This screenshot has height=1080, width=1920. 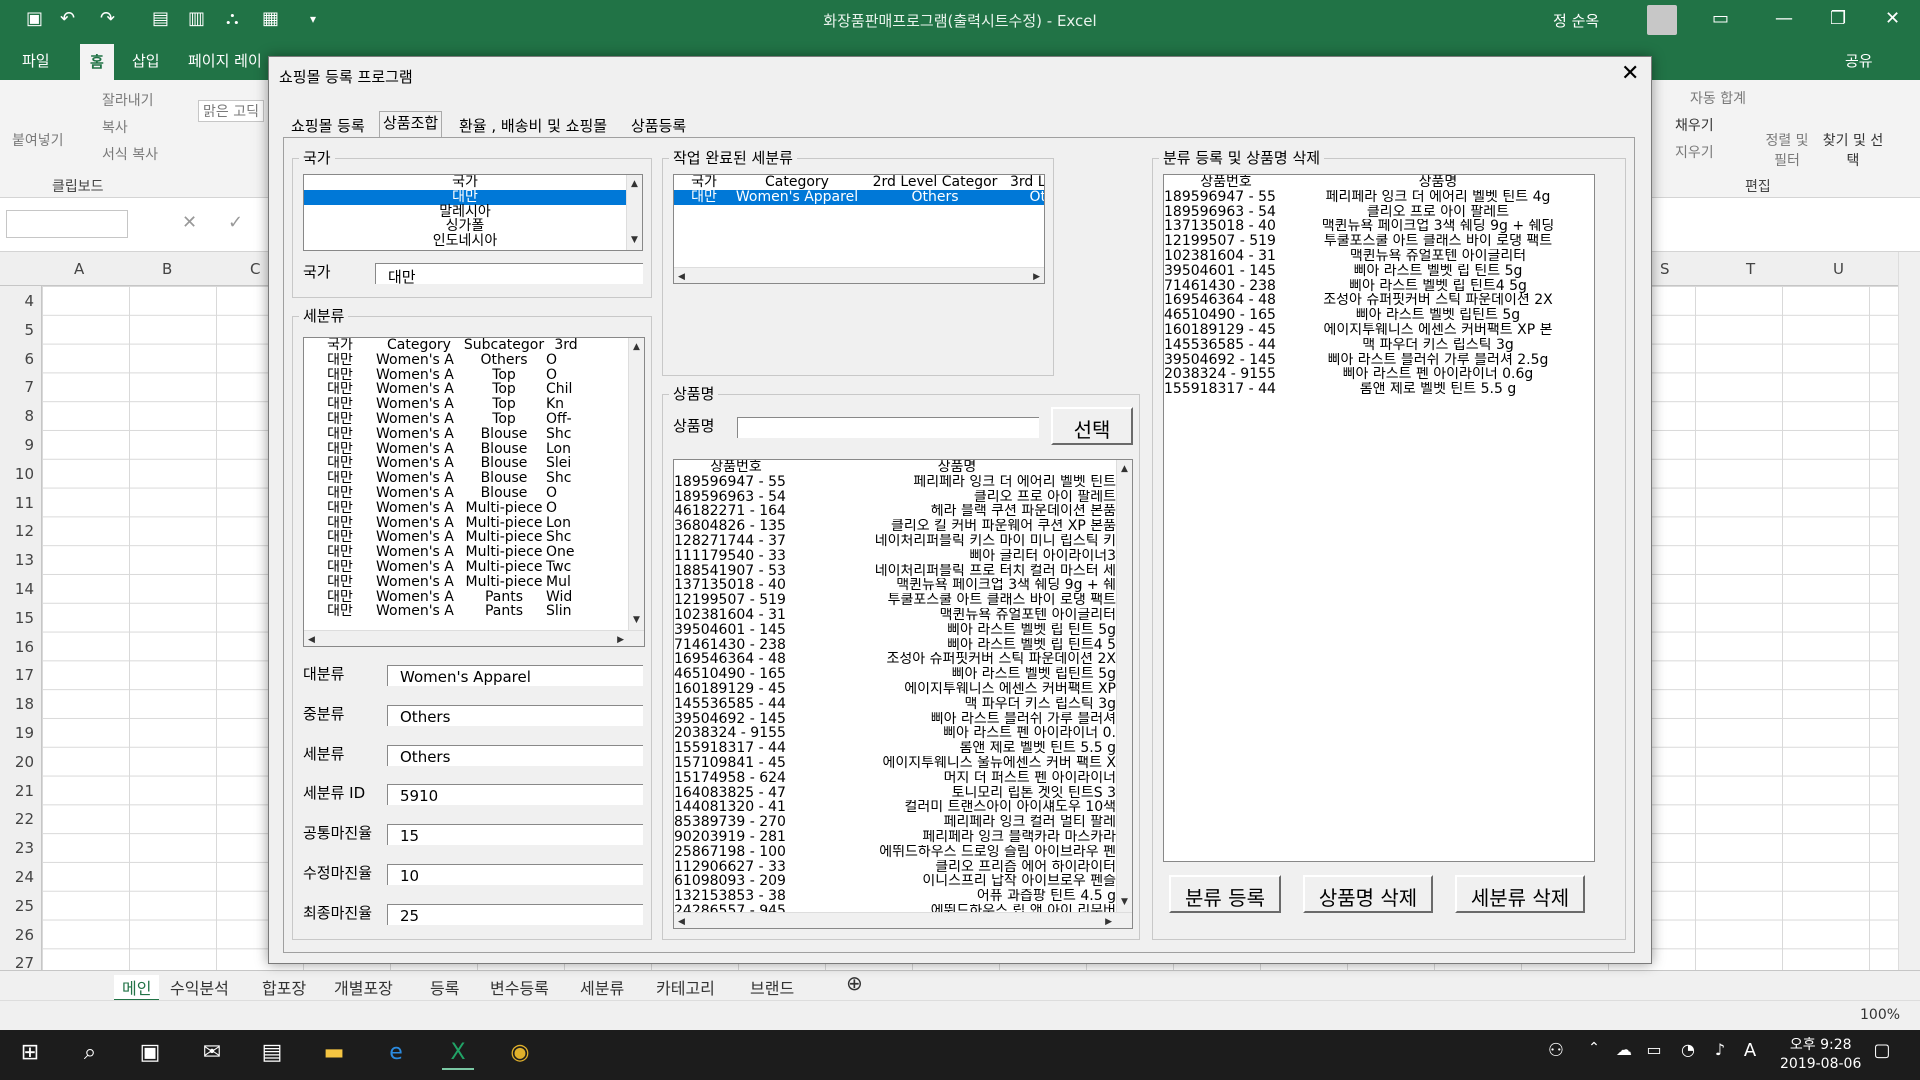 What do you see at coordinates (1853, 150) in the screenshot?
I see `find-select-button: 찾기 및 선택` at bounding box center [1853, 150].